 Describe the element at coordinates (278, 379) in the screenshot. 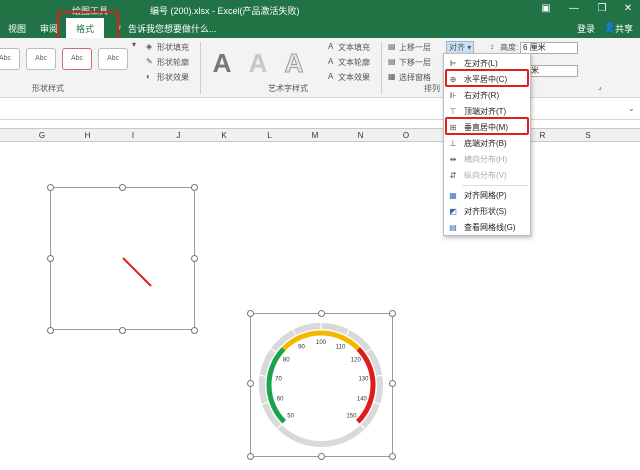

I see `gauge-tick-label: 70` at that location.